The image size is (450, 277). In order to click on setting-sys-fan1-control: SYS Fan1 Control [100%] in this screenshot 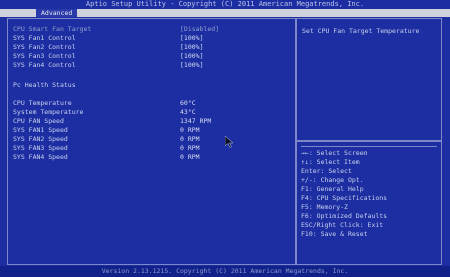, I will do `click(148, 38)`.